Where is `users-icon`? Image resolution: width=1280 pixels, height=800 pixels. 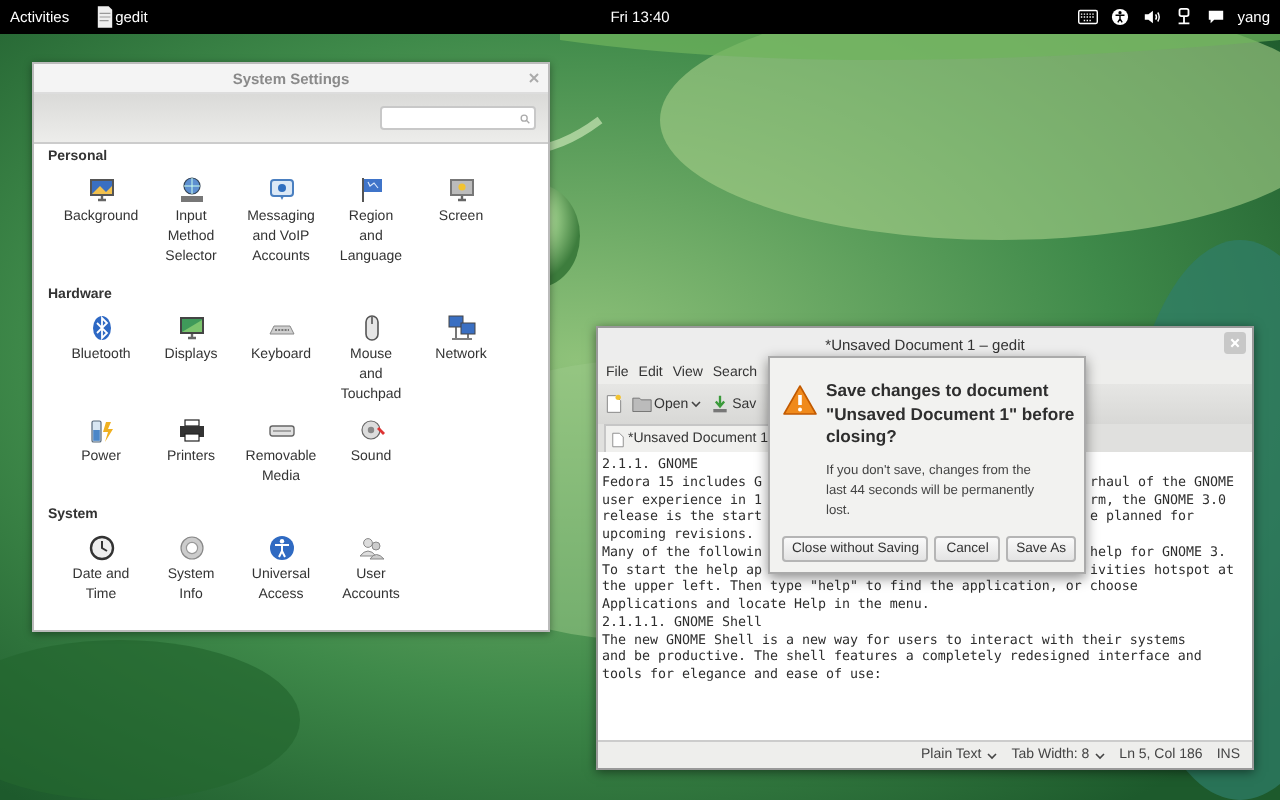
users-icon is located at coordinates (371, 548).